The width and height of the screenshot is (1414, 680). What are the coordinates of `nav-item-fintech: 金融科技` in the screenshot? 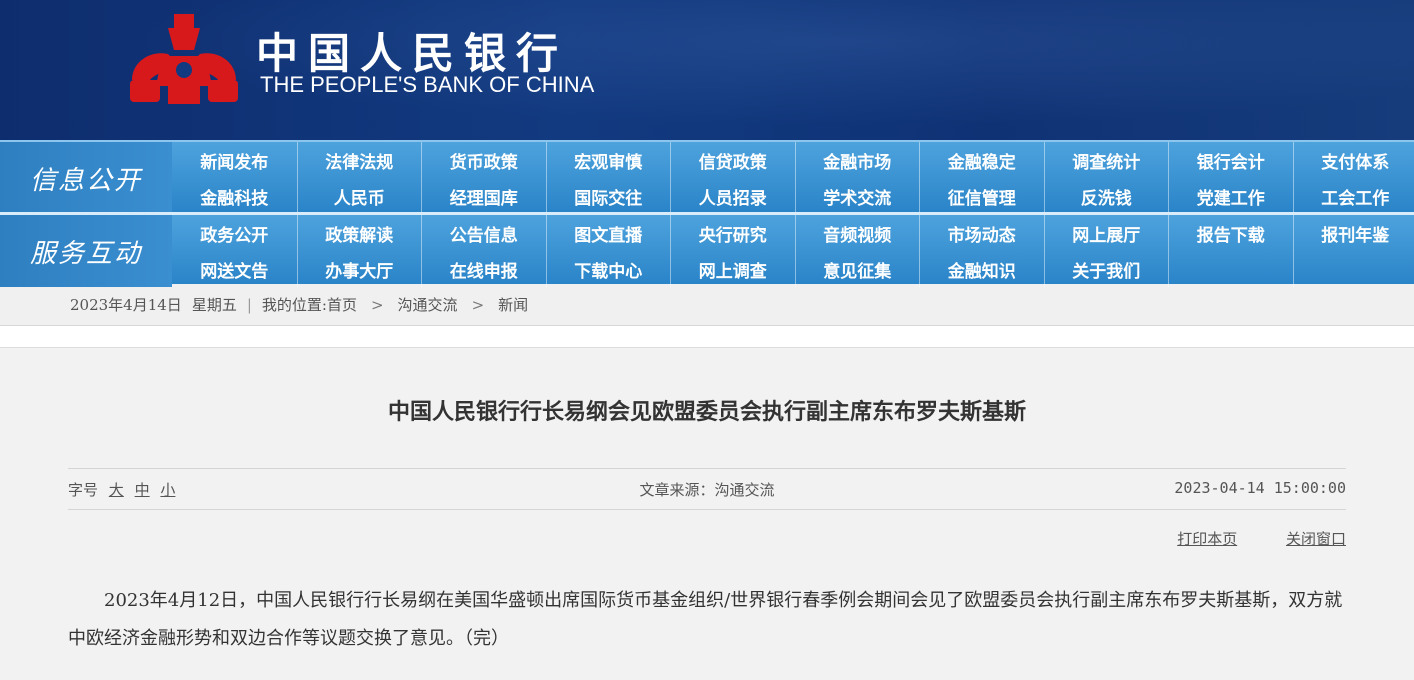 It's located at (234, 196).